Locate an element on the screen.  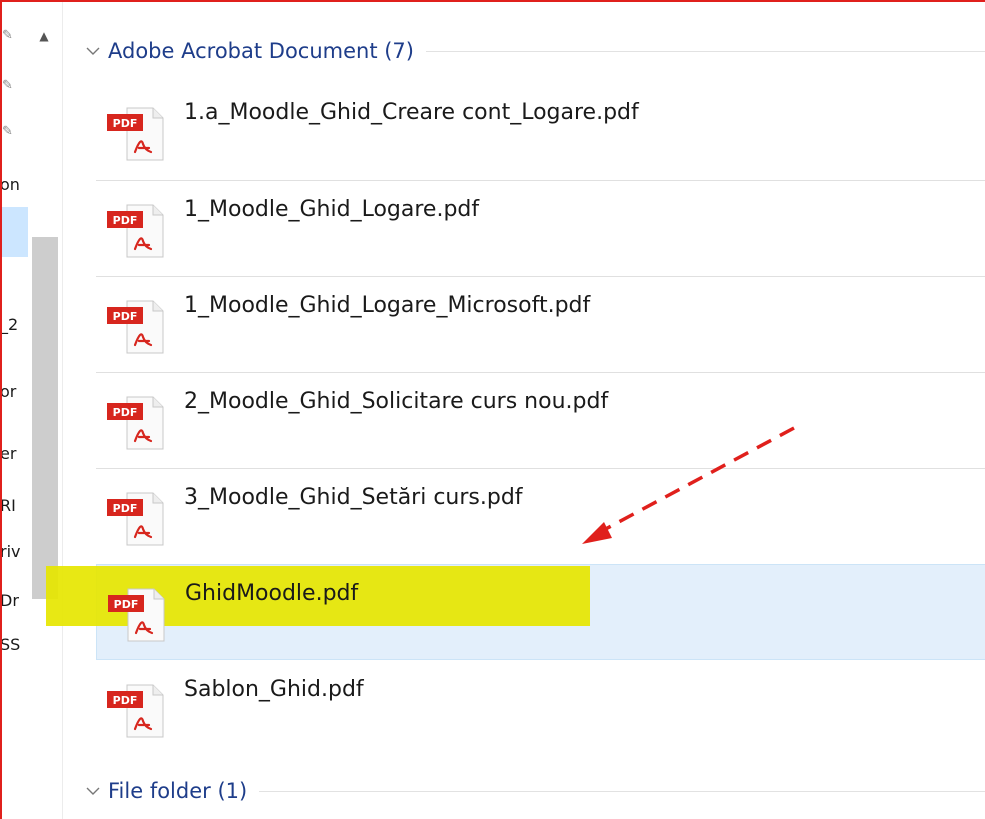
file-name: 1_Moodle_Ghid_Logare.pdf is located at coordinates (332, 209).